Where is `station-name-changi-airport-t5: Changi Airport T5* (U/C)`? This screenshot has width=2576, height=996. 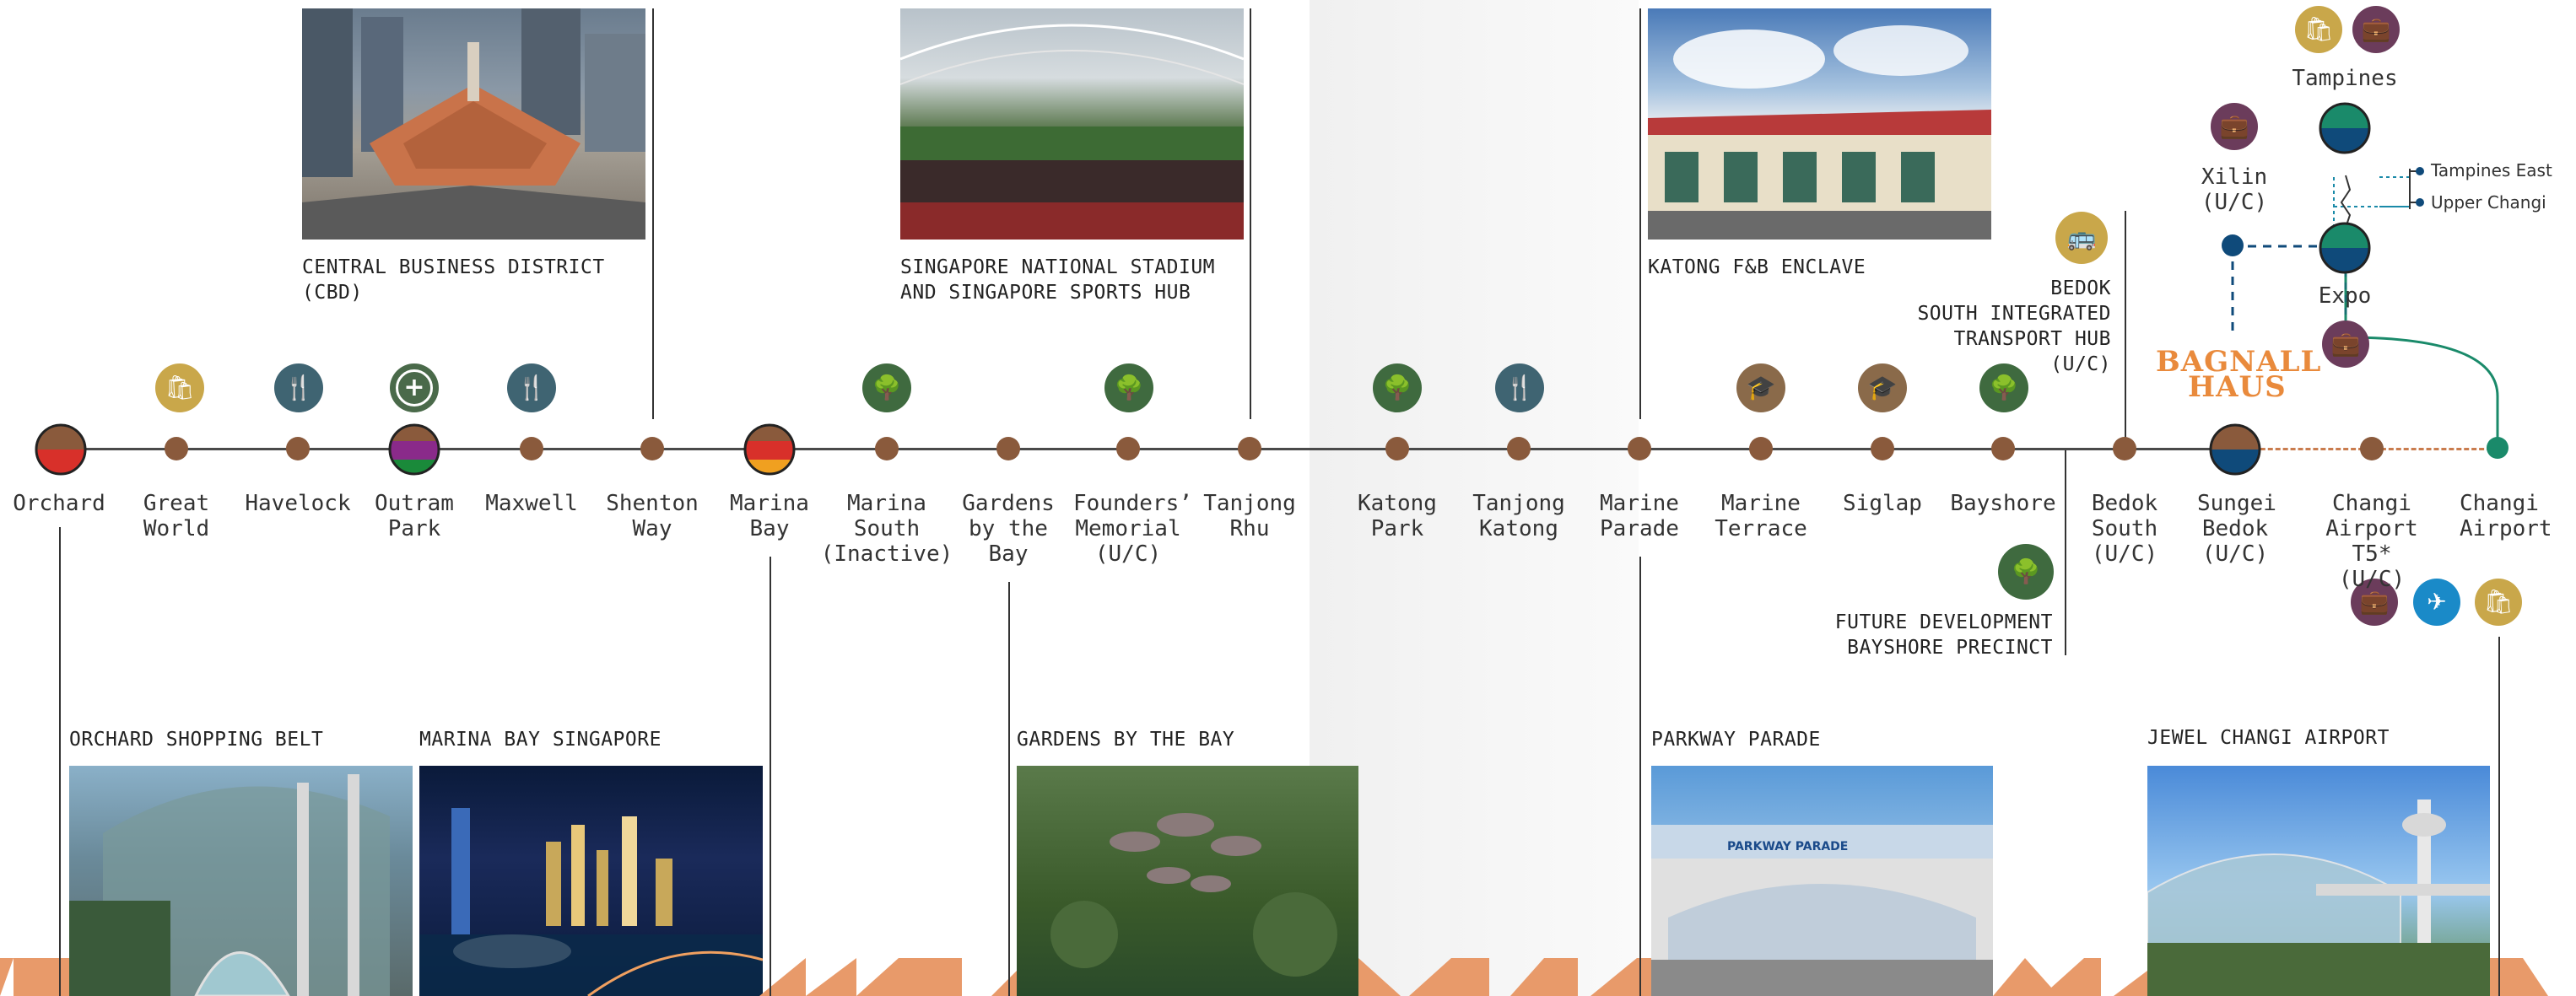
station-name-changi-airport-t5: Changi Airport T5* (U/C) is located at coordinates (2371, 542).